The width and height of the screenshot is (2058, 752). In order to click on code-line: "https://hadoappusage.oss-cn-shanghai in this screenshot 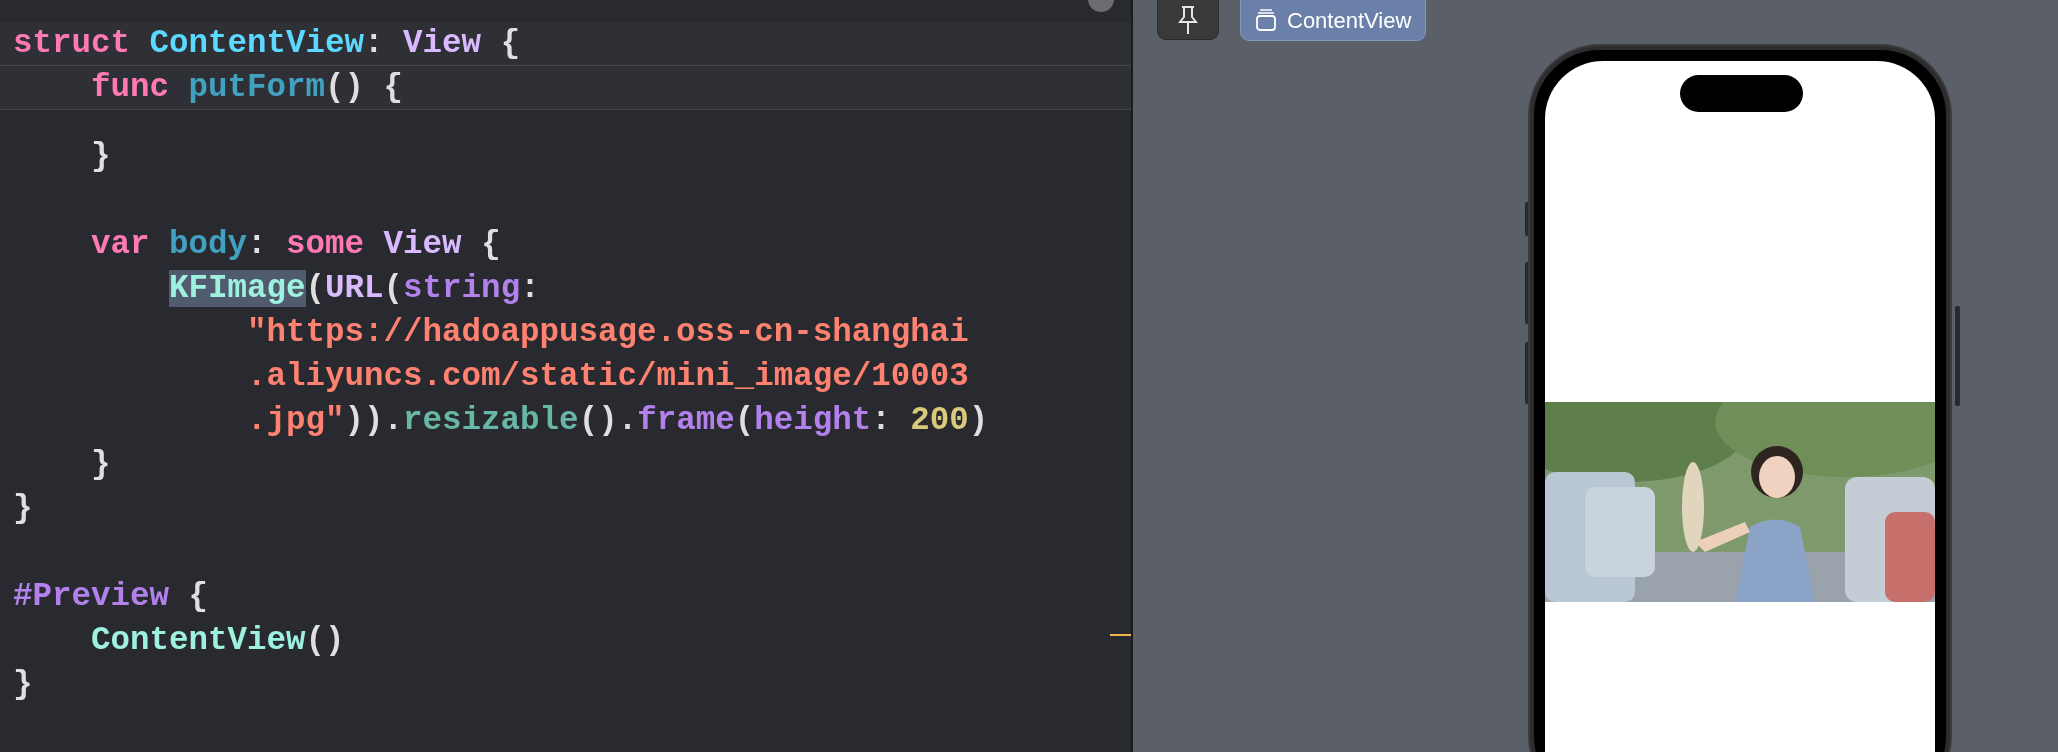, I will do `click(607, 333)`.